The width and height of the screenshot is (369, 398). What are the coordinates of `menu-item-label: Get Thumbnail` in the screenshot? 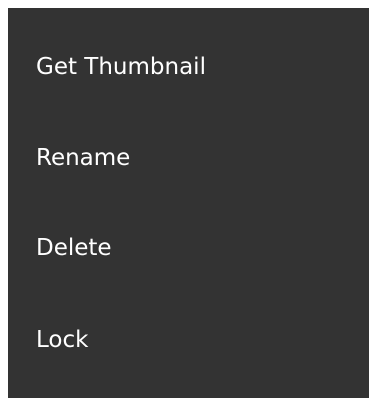 It's located at (121, 67).